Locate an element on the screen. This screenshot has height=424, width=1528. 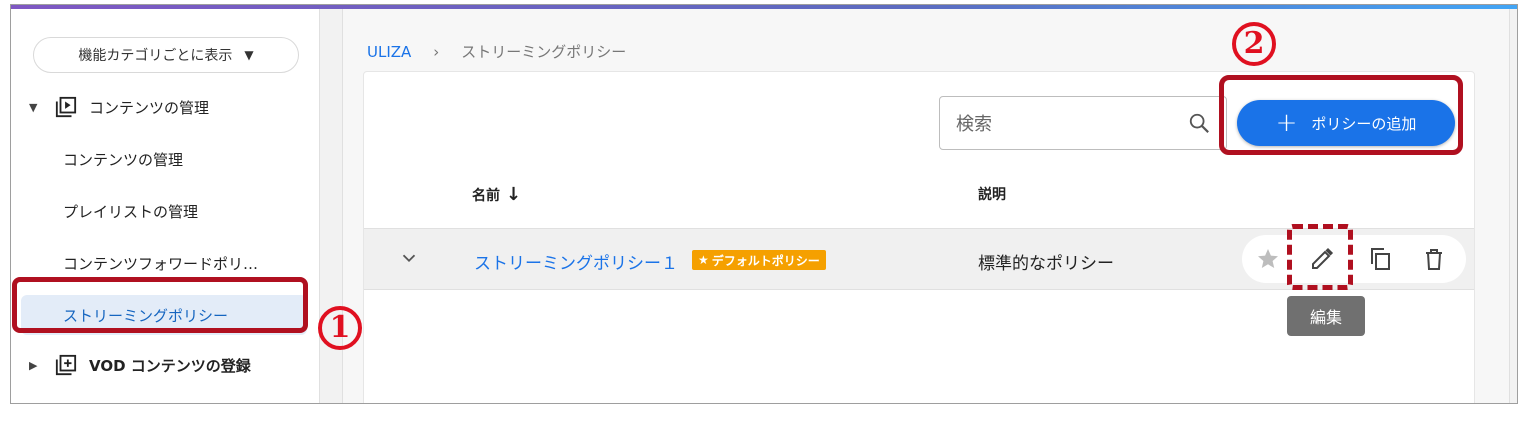
badge-label: デフォルトポリシー is located at coordinates (765, 260).